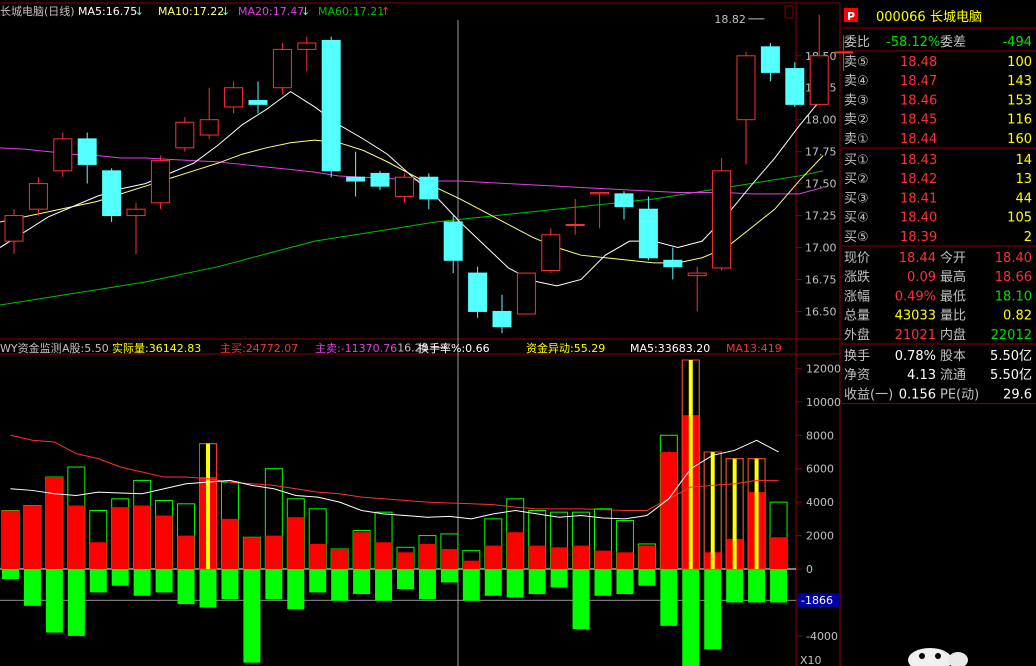 The height and width of the screenshot is (666, 1036). What do you see at coordinates (1023, 198) in the screenshot?
I see `bid-volume: 44` at bounding box center [1023, 198].